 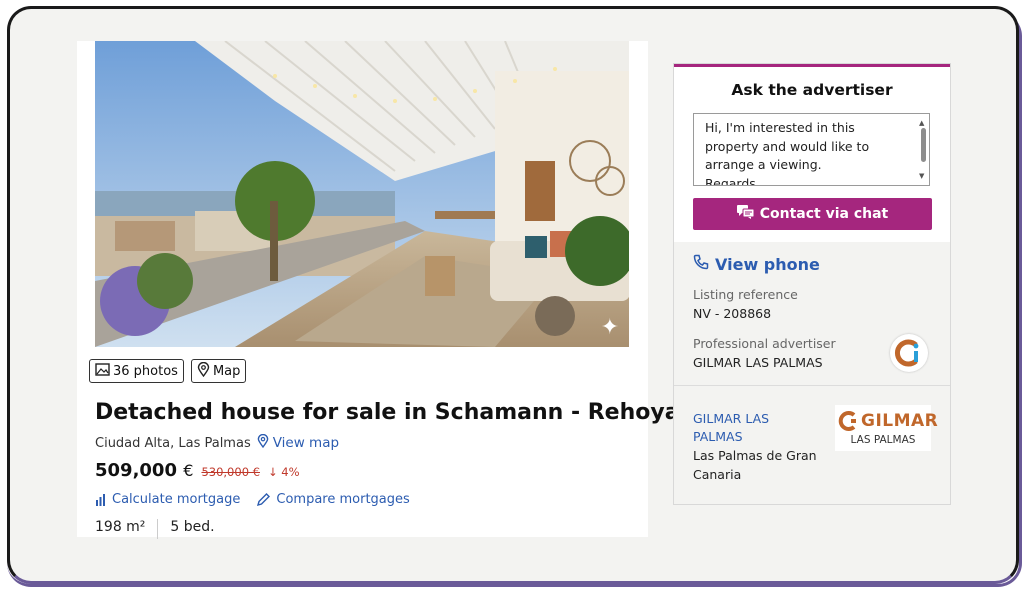 What do you see at coordinates (921, 176) in the screenshot?
I see `scroll-down-icon: ▼` at bounding box center [921, 176].